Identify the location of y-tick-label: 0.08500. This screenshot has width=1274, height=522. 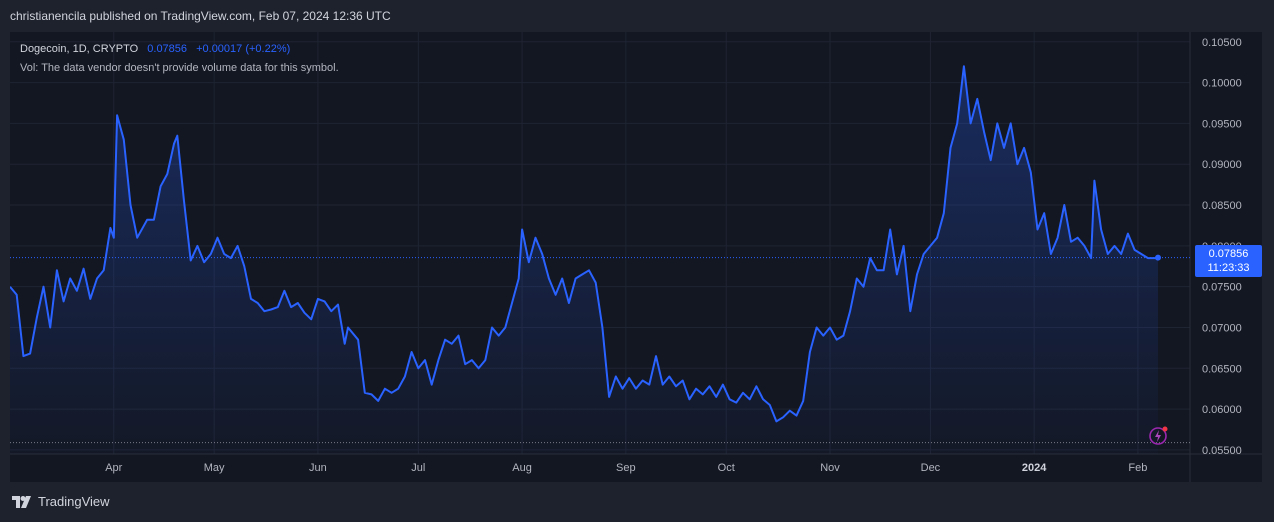
(1222, 206).